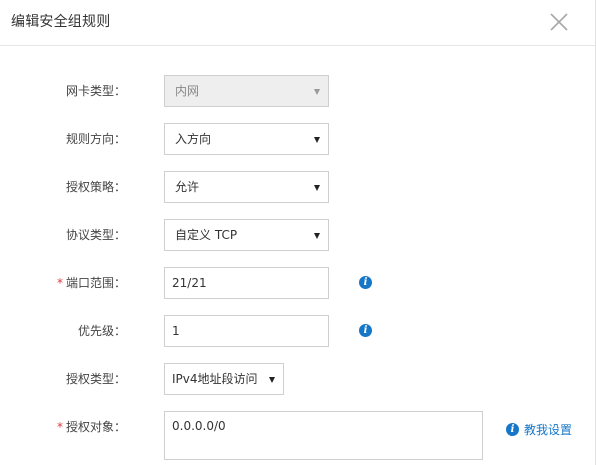  Describe the element at coordinates (61, 22) in the screenshot. I see `dialog-title: 编辑安全组规则` at that location.